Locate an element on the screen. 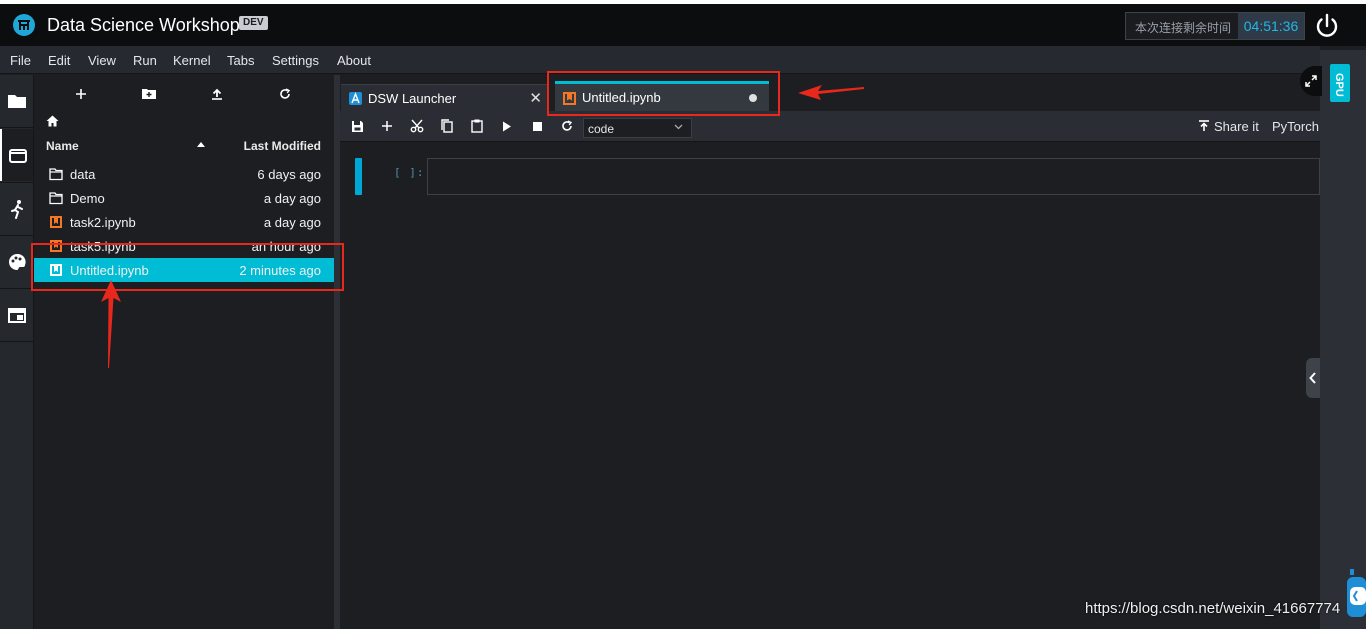 Image resolution: width=1366 pixels, height=629 pixels. timer-value: 04:51:36 is located at coordinates (1271, 26).